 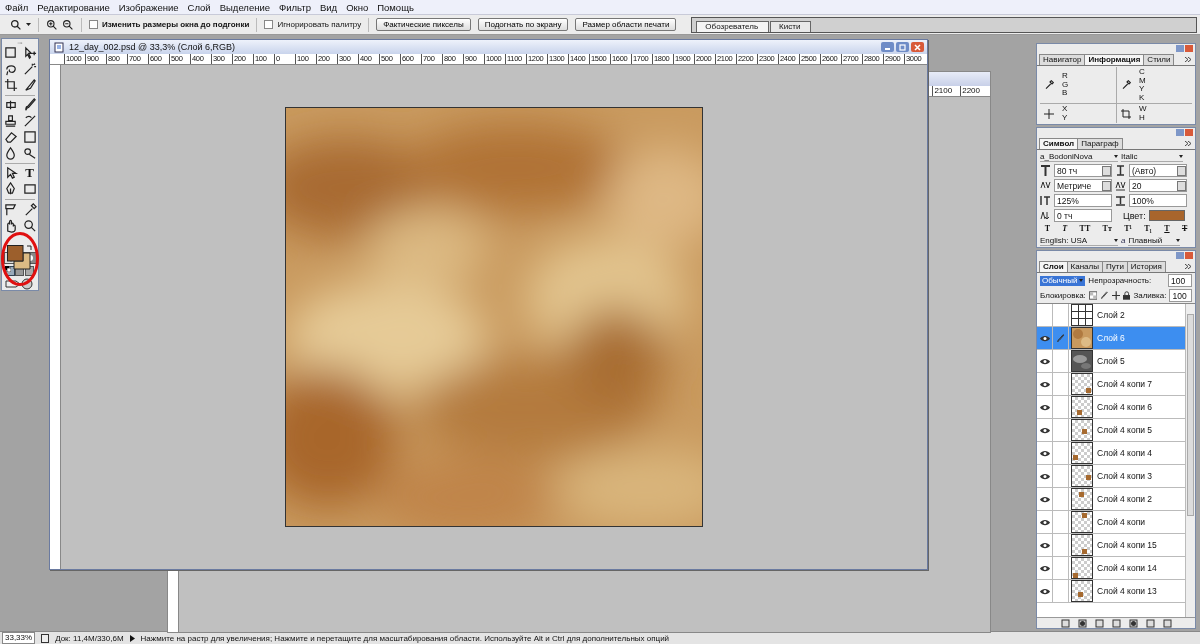 What do you see at coordinates (1166, 215) in the screenshot?
I see `text-color-swatch` at bounding box center [1166, 215].